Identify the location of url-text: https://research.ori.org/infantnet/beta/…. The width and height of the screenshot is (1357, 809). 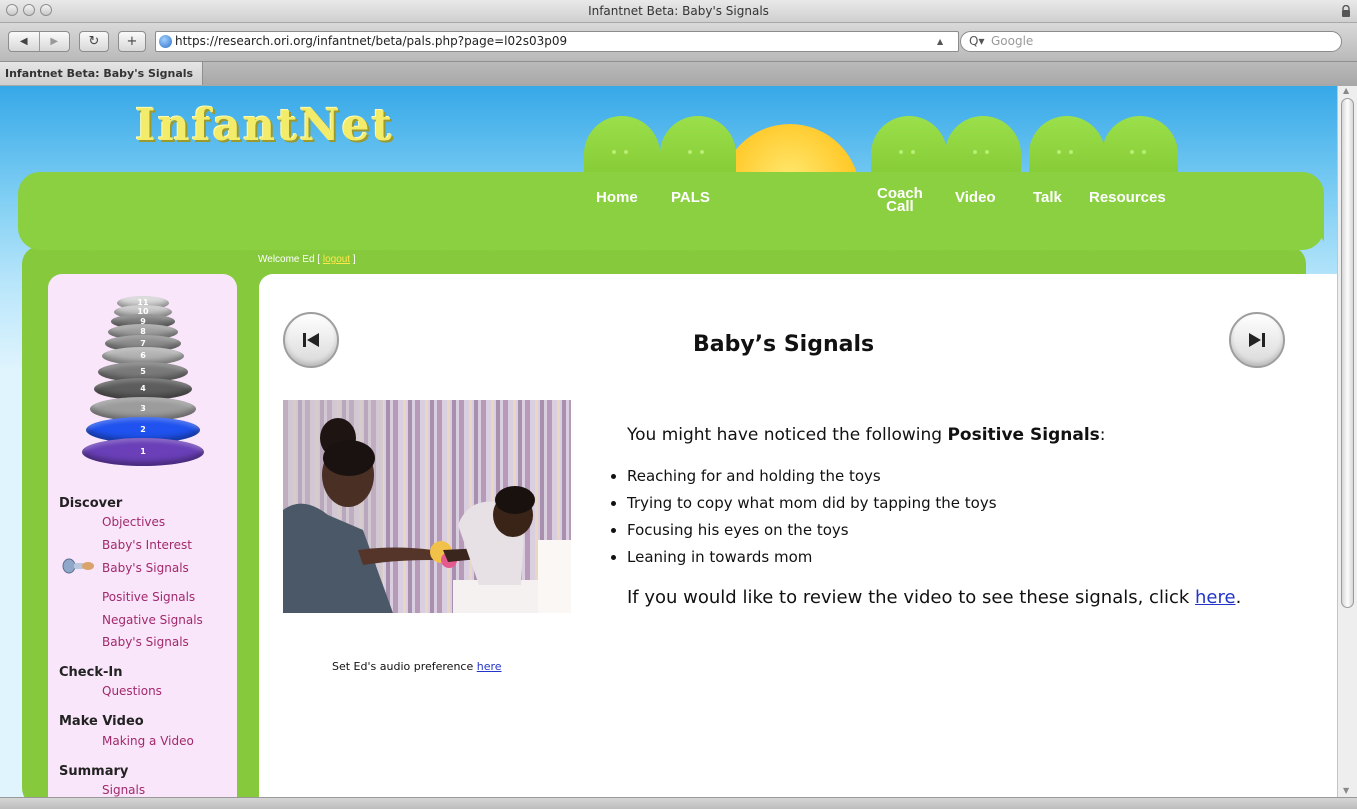
(371, 41).